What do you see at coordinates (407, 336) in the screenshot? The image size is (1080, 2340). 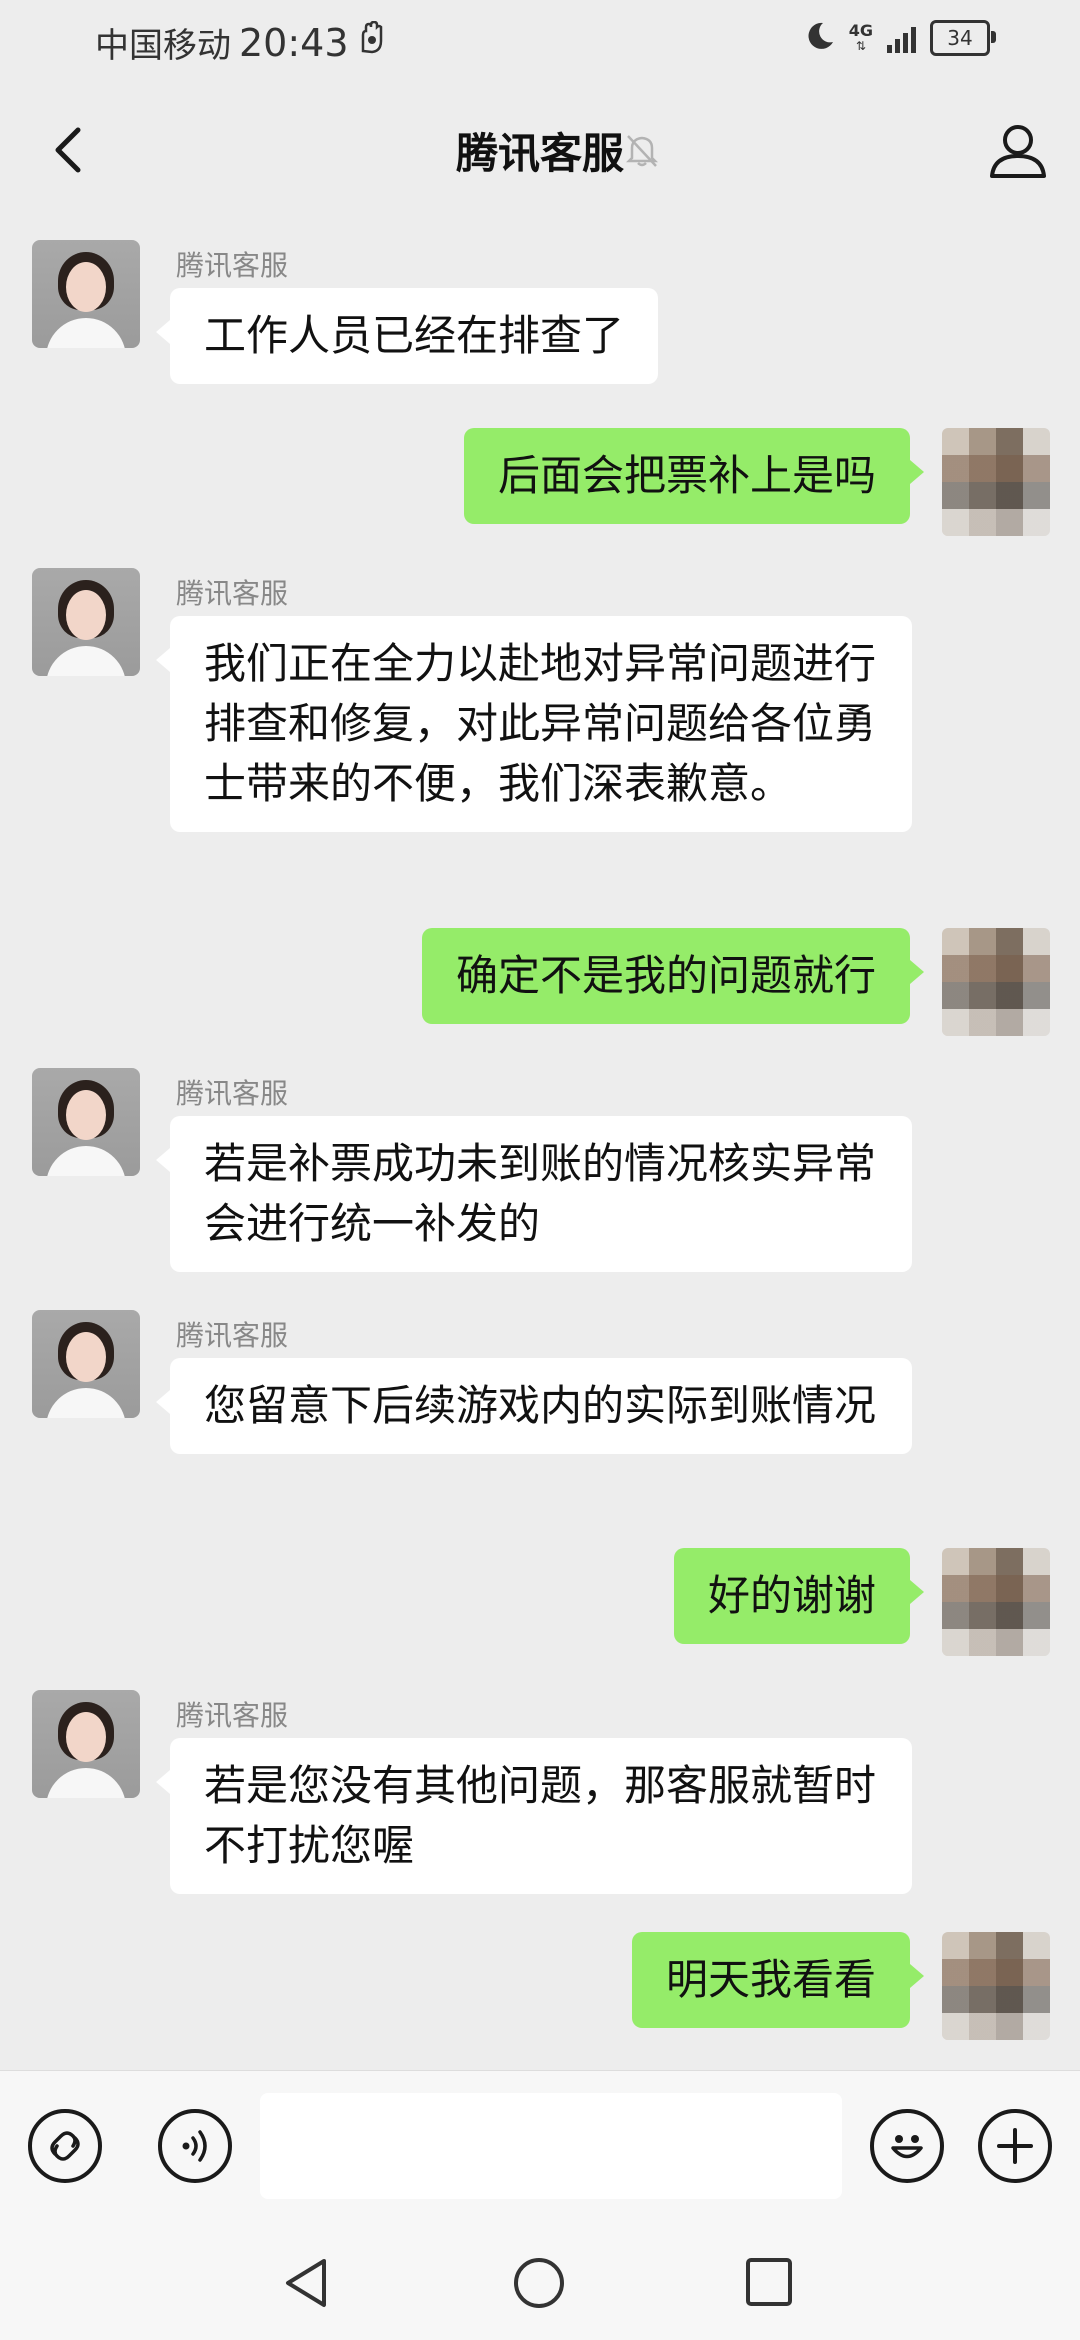 I see `message-bubble: 工作人员已经在排查了` at bounding box center [407, 336].